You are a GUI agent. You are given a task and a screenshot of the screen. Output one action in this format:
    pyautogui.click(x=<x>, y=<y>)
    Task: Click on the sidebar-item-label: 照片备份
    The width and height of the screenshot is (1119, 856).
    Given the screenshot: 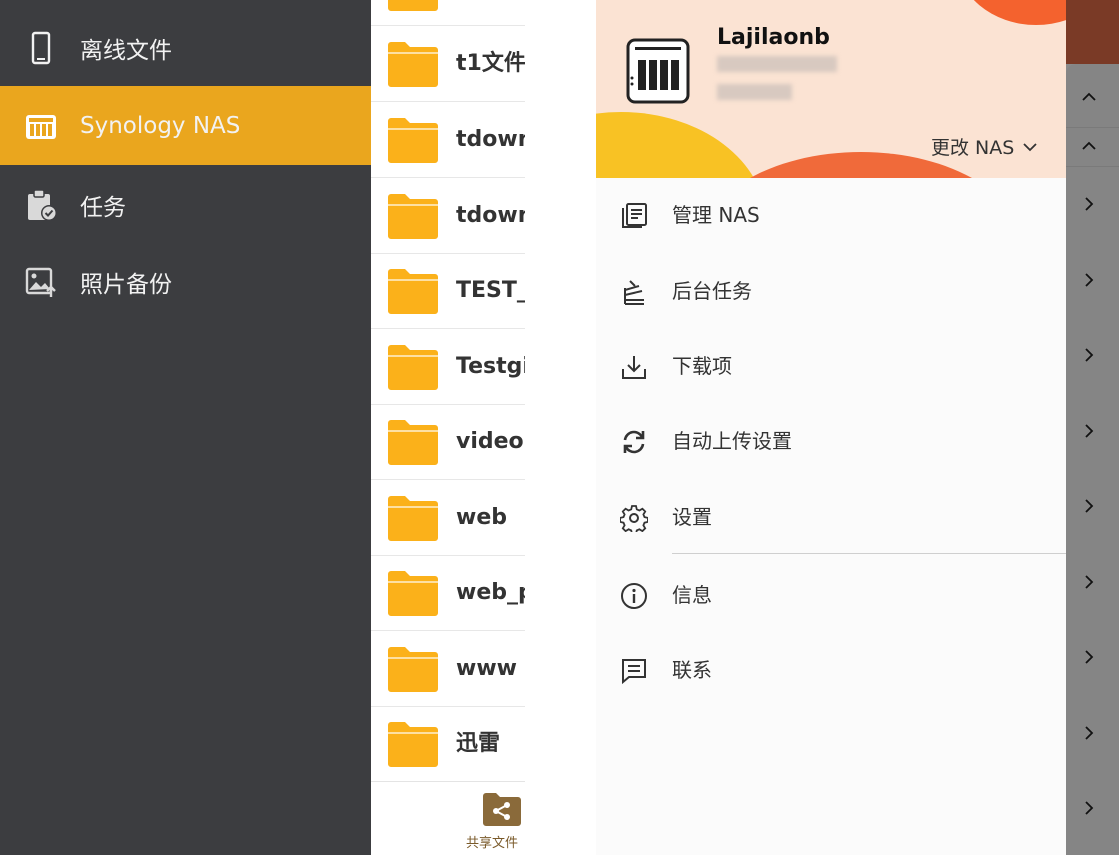 What is the action you would take?
    pyautogui.click(x=126, y=284)
    